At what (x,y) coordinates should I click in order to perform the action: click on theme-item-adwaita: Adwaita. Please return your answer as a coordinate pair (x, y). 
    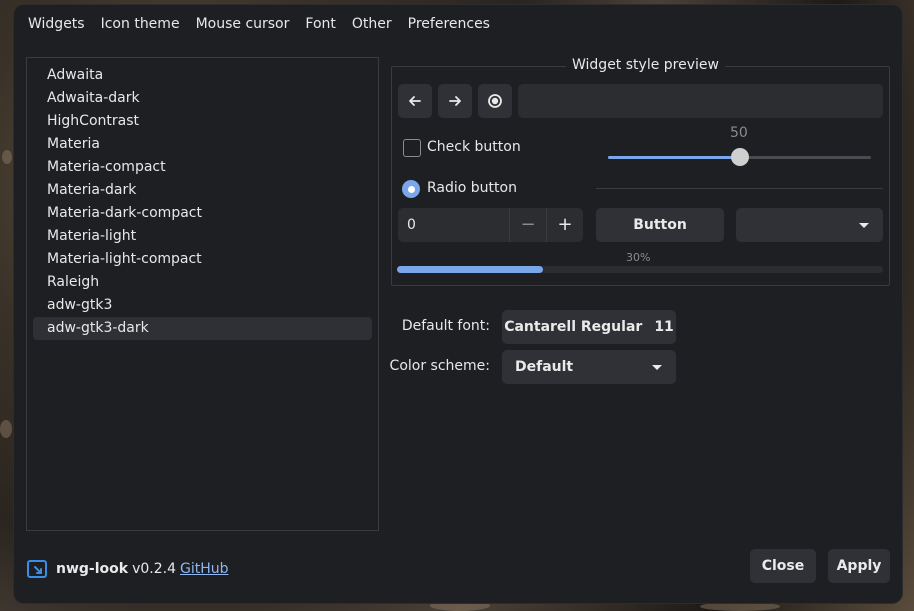
    Looking at the image, I should click on (202, 75).